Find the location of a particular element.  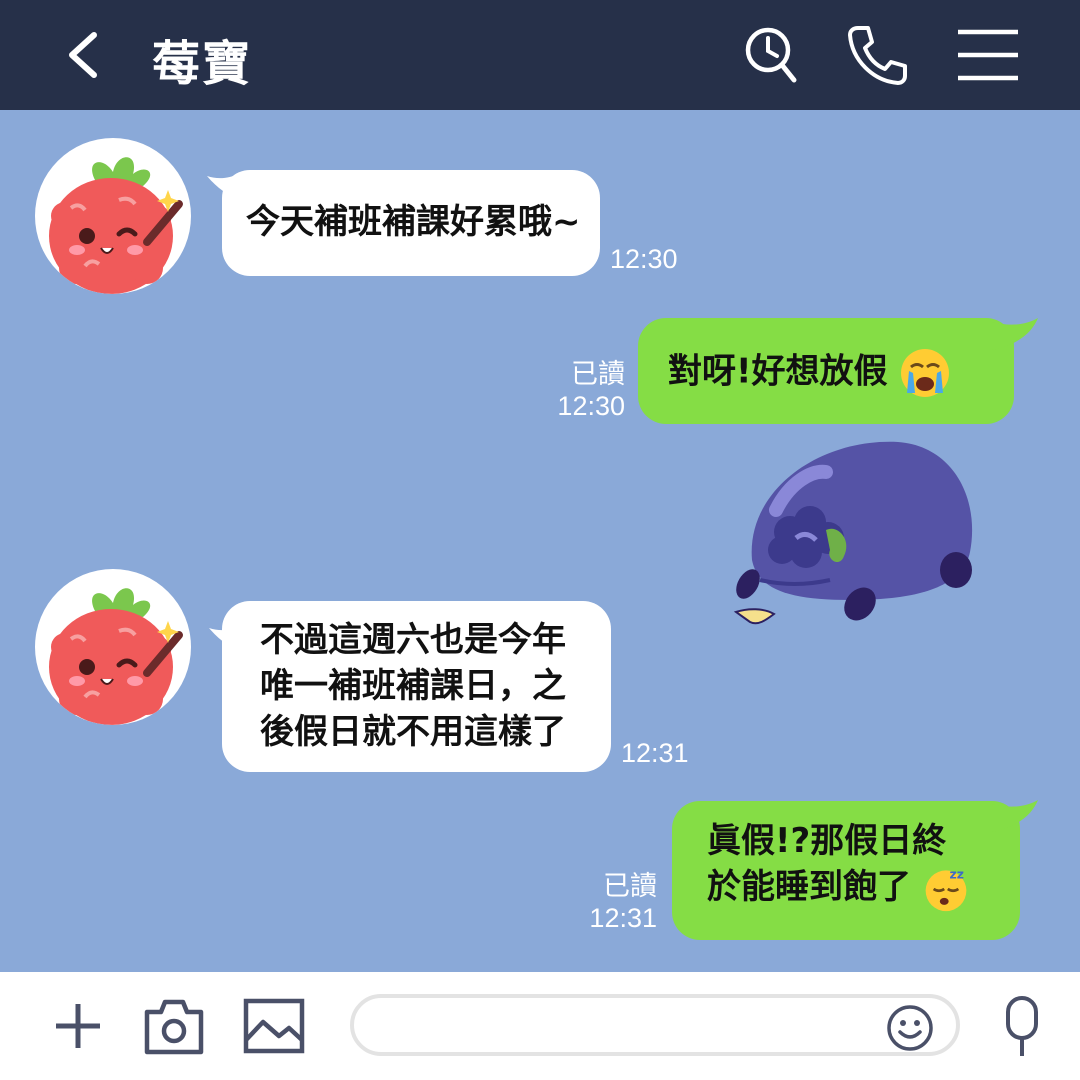

message-text: 對呀!好想放假 is located at coordinates (778, 371).